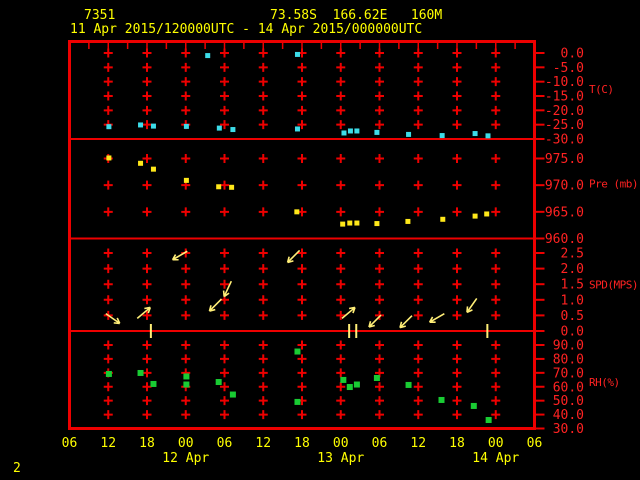 This screenshot has width=640, height=480. What do you see at coordinates (601, 89) in the screenshot?
I see `panel-label: T(C)` at bounding box center [601, 89].